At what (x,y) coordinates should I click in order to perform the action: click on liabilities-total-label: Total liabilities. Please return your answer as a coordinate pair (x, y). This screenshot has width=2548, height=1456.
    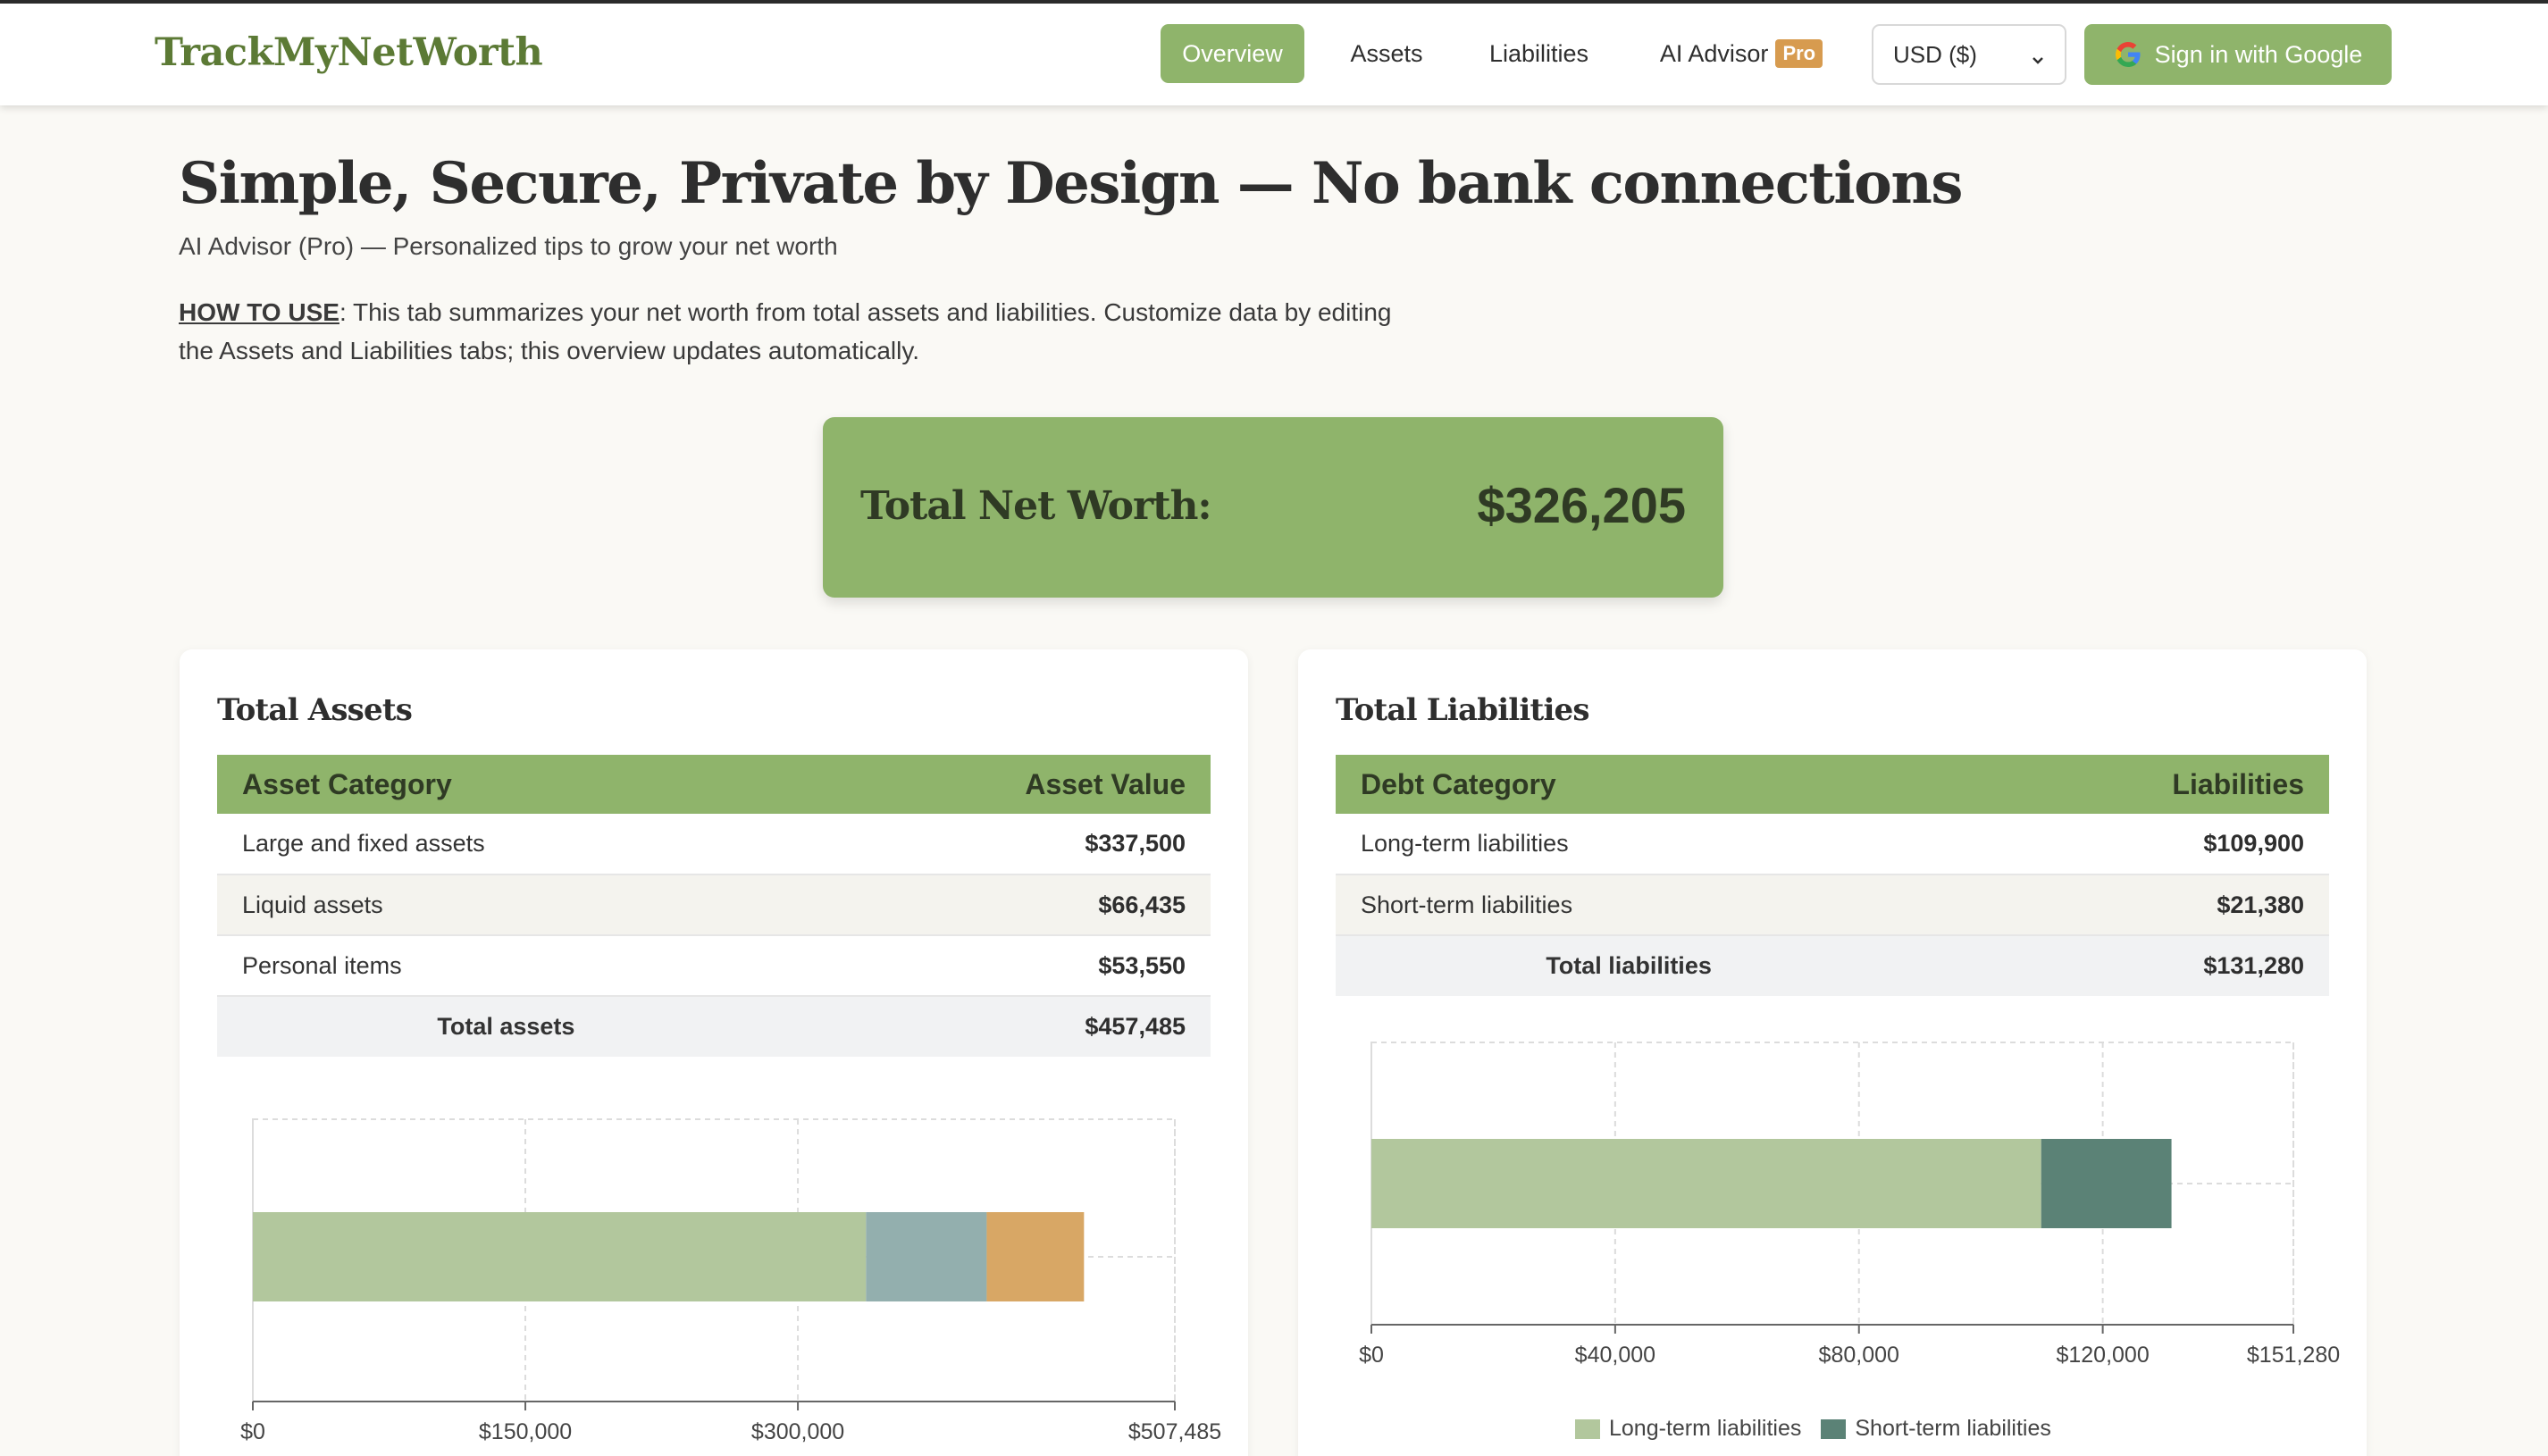
    Looking at the image, I should click on (1629, 965).